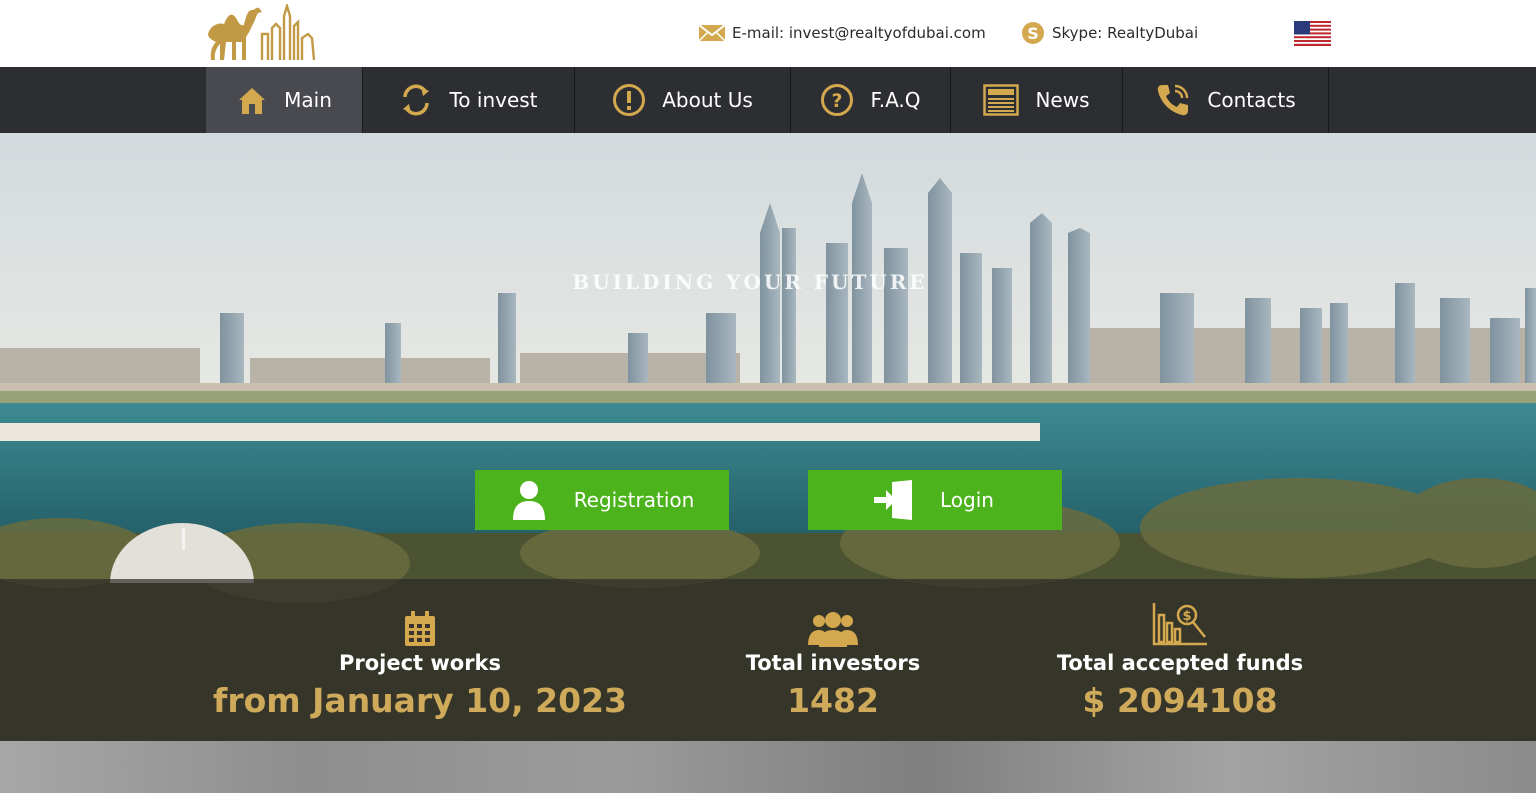  I want to click on question-icon: ?, so click(837, 100).